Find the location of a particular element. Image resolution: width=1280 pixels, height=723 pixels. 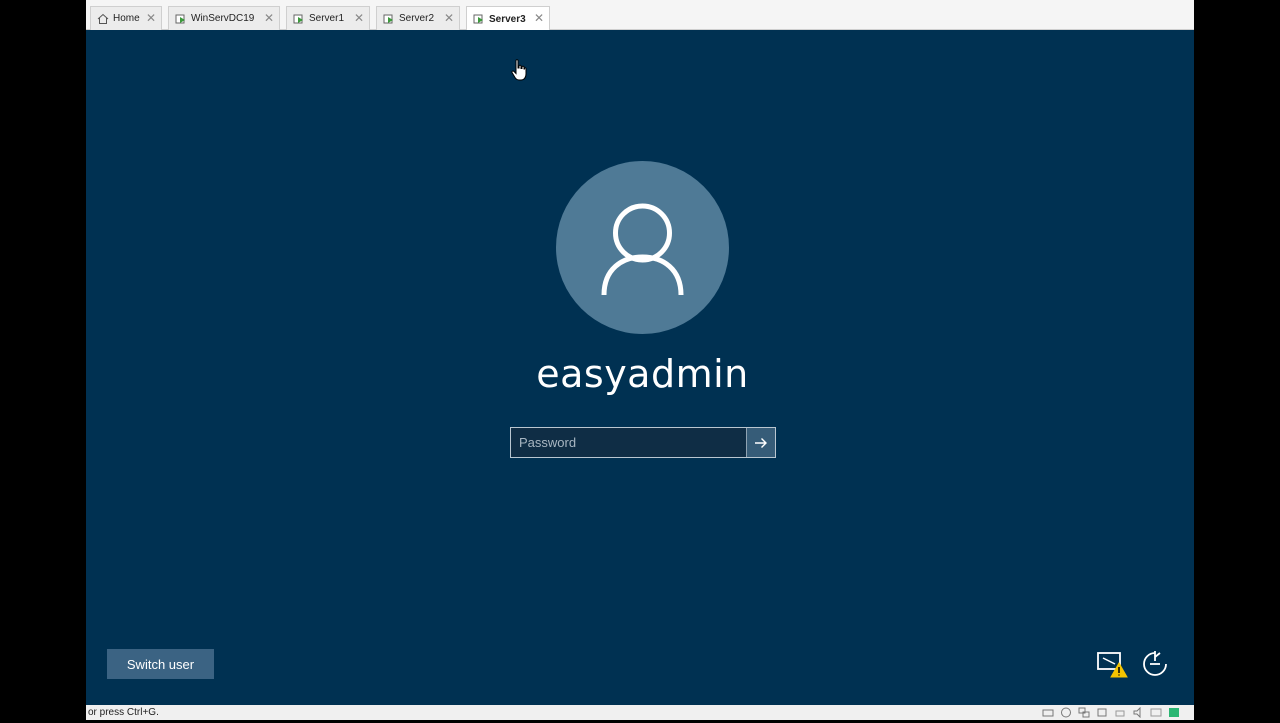

submit-arrow-button is located at coordinates (760, 442).